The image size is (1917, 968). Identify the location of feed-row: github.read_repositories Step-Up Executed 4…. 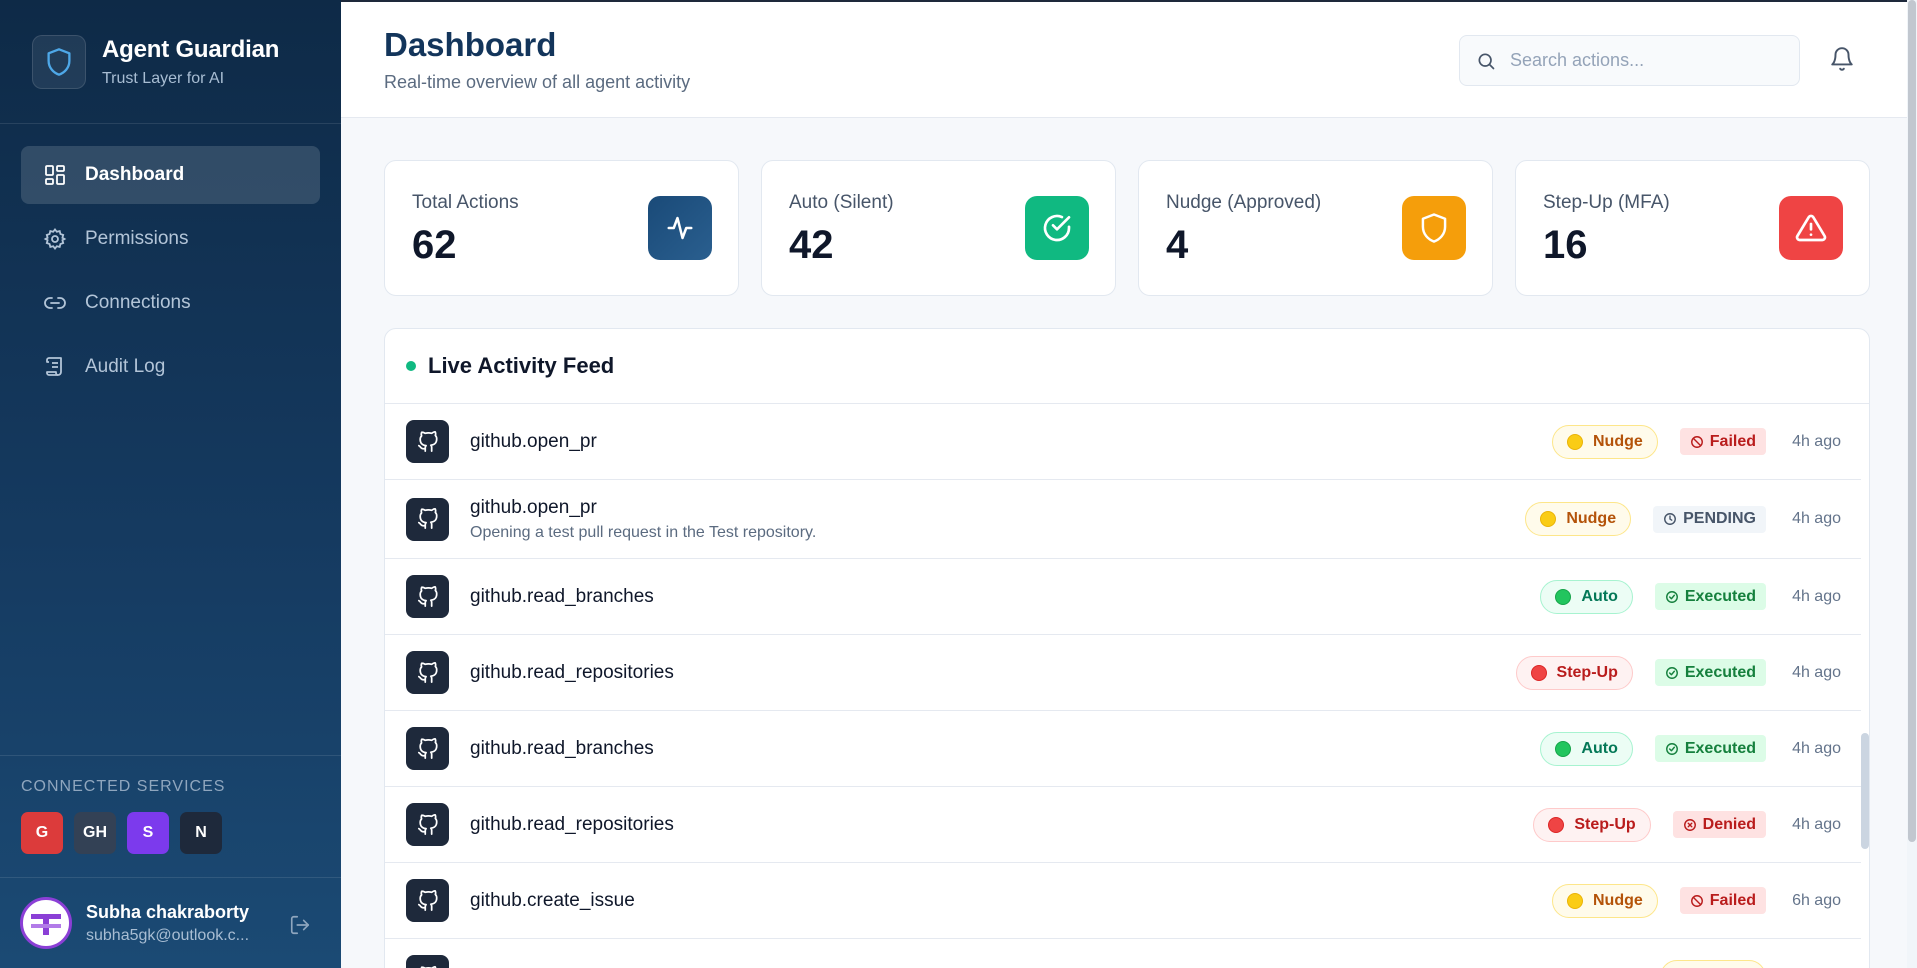
(1123, 673).